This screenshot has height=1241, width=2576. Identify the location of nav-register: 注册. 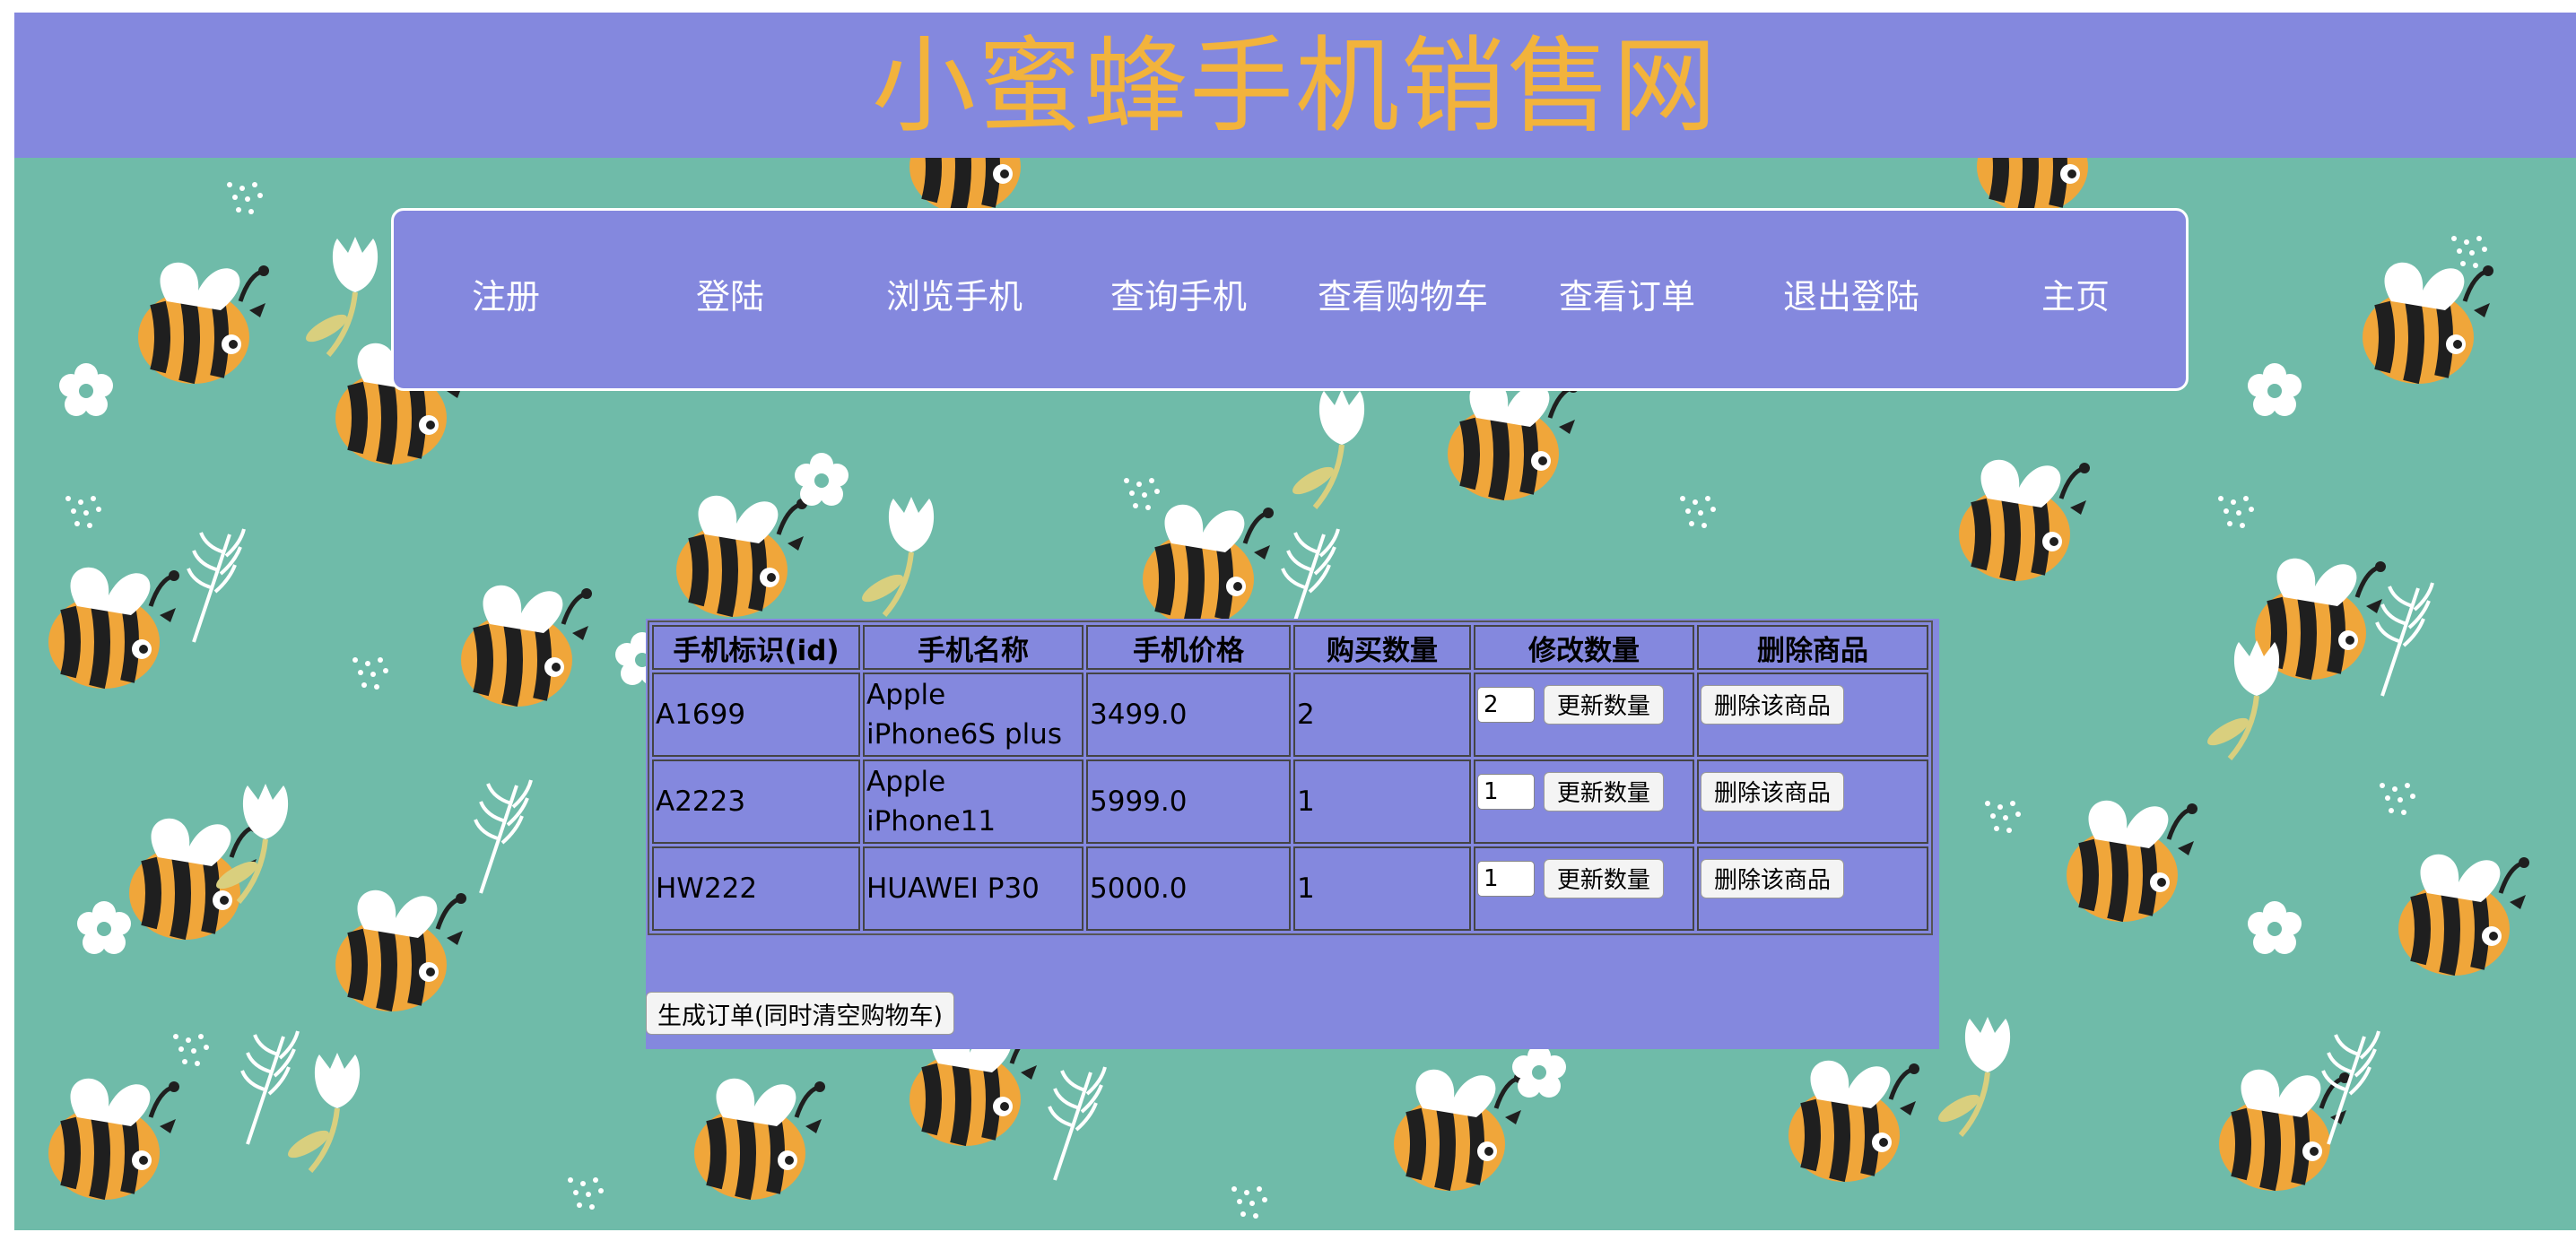
(506, 297).